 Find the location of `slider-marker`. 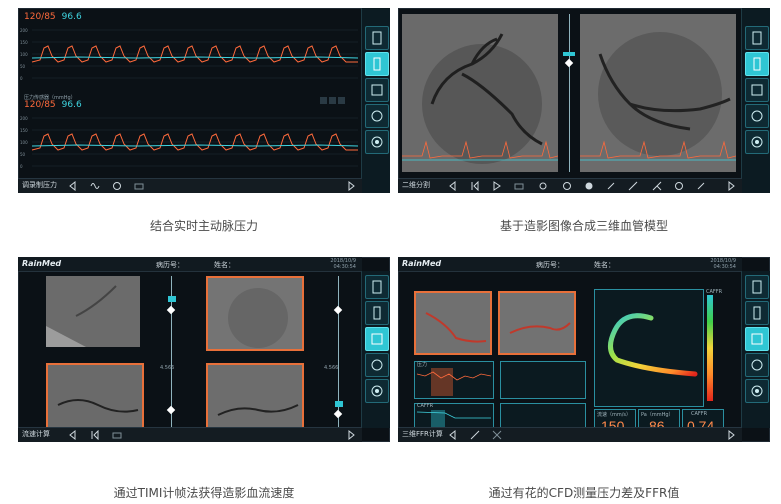

slider-marker is located at coordinates (569, 54).